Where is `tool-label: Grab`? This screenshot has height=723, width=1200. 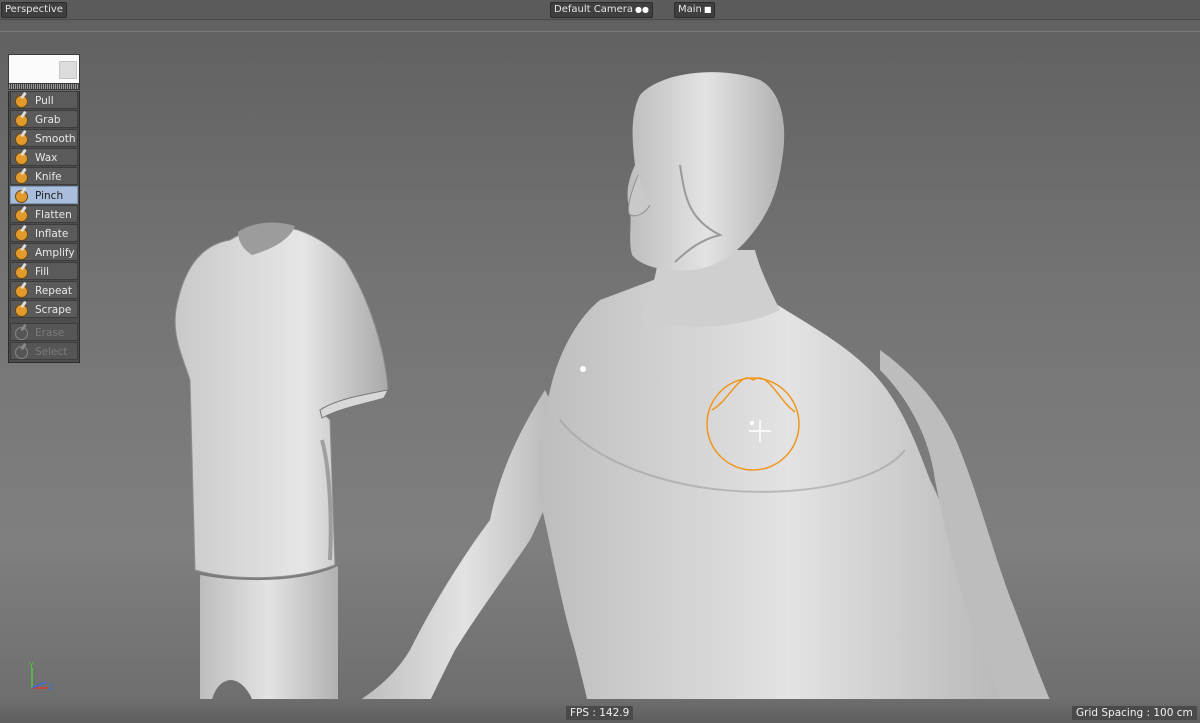 tool-label: Grab is located at coordinates (48, 120).